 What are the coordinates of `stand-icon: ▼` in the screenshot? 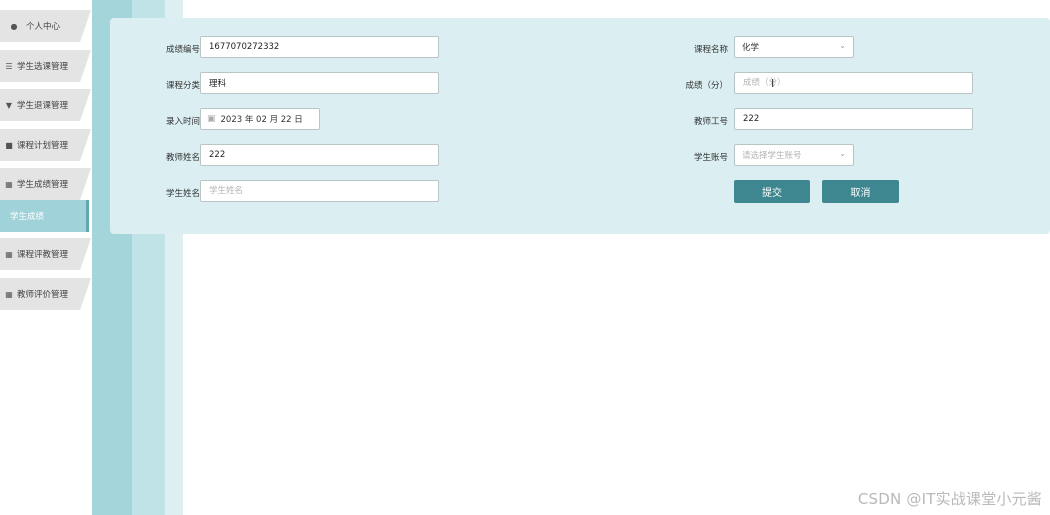 It's located at (9, 105).